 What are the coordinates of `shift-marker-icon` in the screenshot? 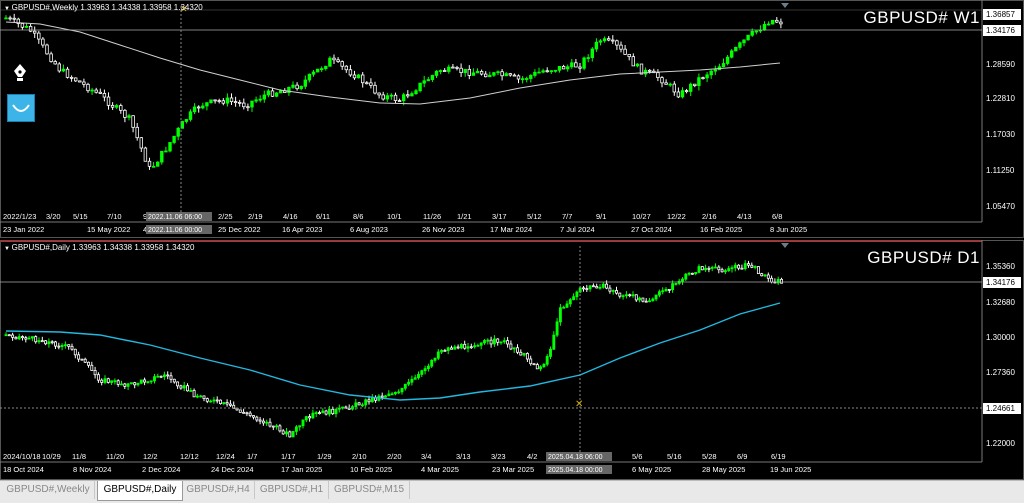 It's located at (785, 245).